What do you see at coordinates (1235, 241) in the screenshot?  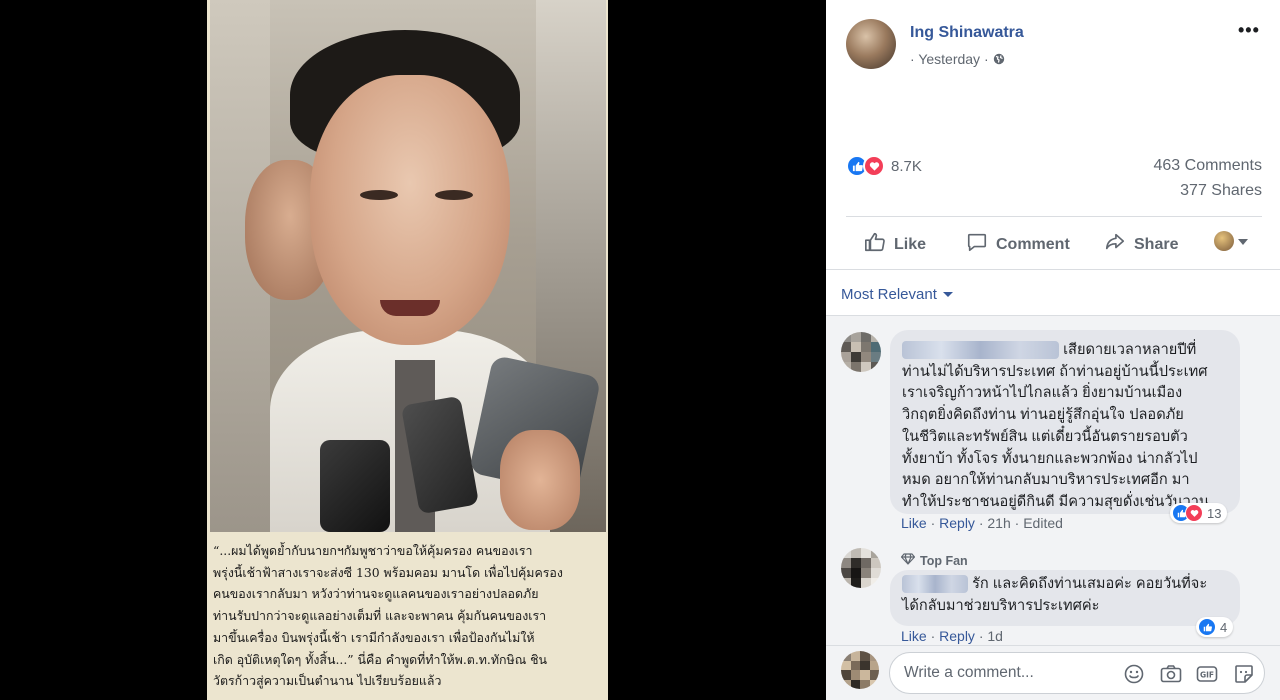 I see `reaction-as-selector` at bounding box center [1235, 241].